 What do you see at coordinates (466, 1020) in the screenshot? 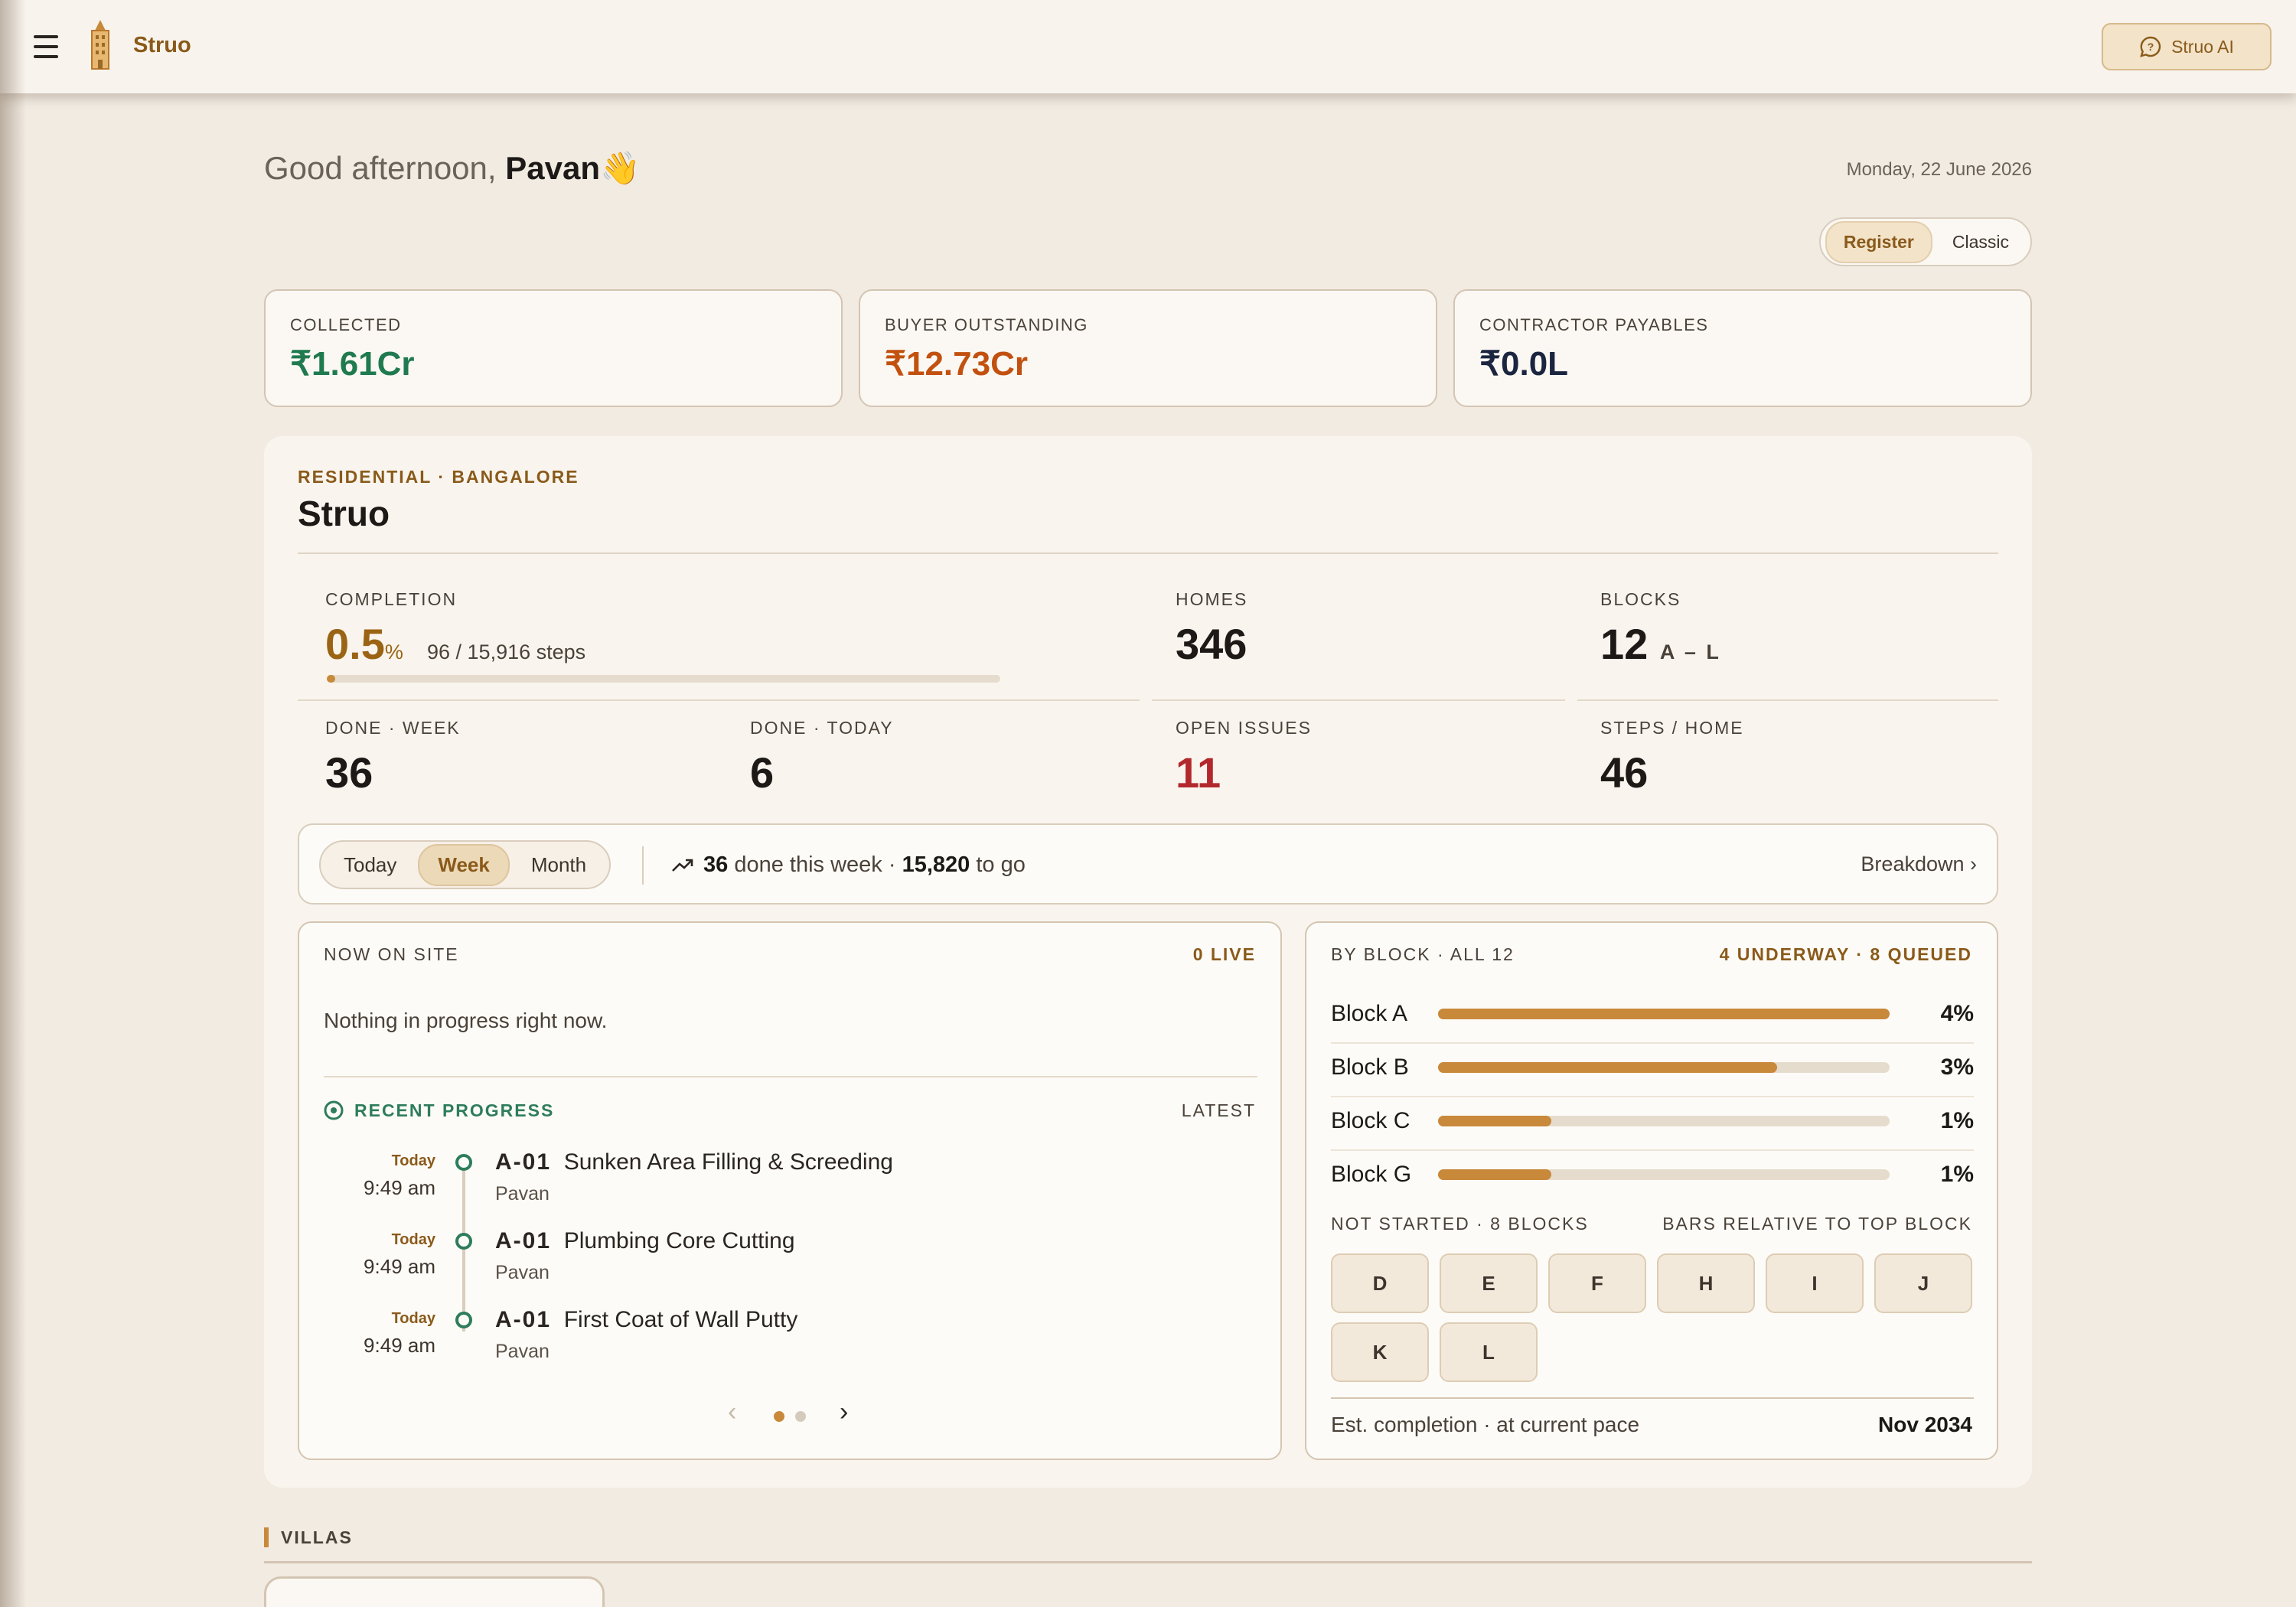
I see `empty-state-text: Nothing in progress right now.` at bounding box center [466, 1020].